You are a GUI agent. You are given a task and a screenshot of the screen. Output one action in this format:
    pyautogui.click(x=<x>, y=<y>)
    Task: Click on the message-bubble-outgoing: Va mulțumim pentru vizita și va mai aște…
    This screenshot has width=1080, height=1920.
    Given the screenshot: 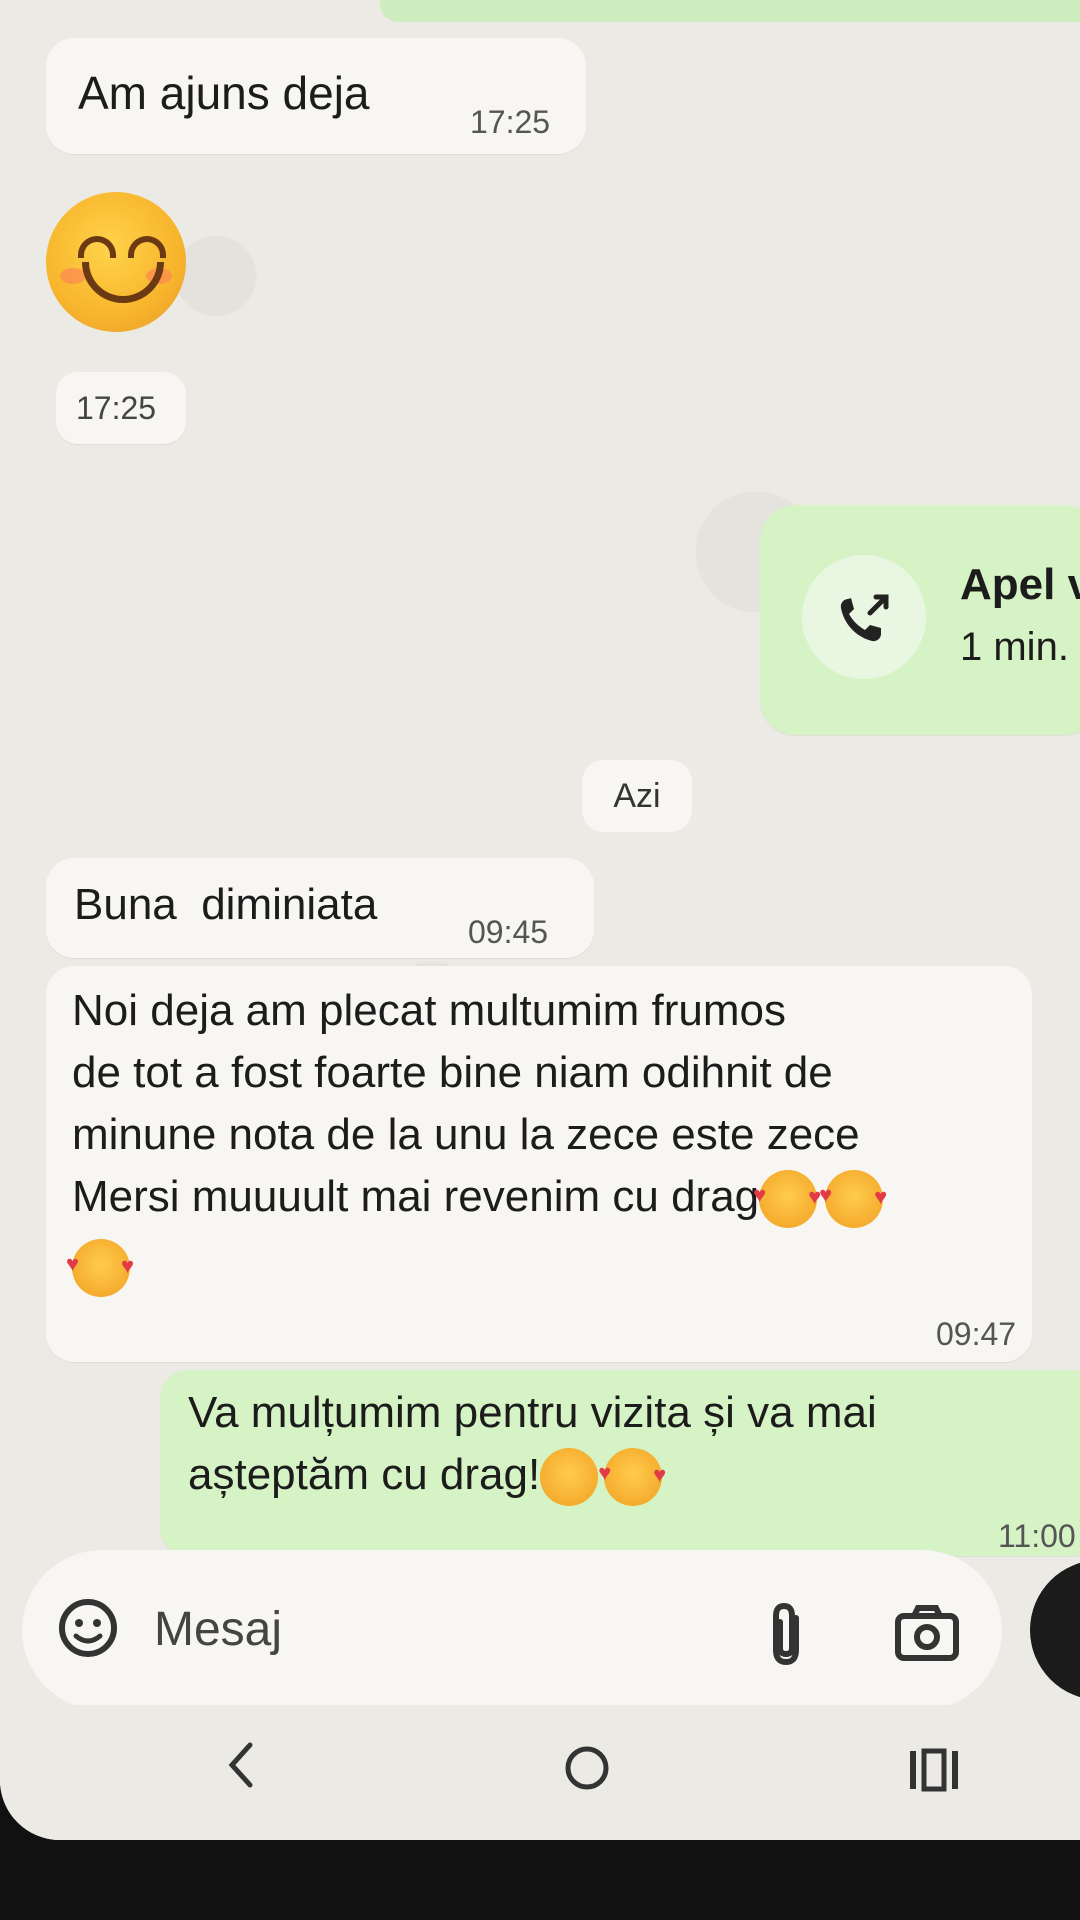 What is the action you would take?
    pyautogui.click(x=620, y=1463)
    